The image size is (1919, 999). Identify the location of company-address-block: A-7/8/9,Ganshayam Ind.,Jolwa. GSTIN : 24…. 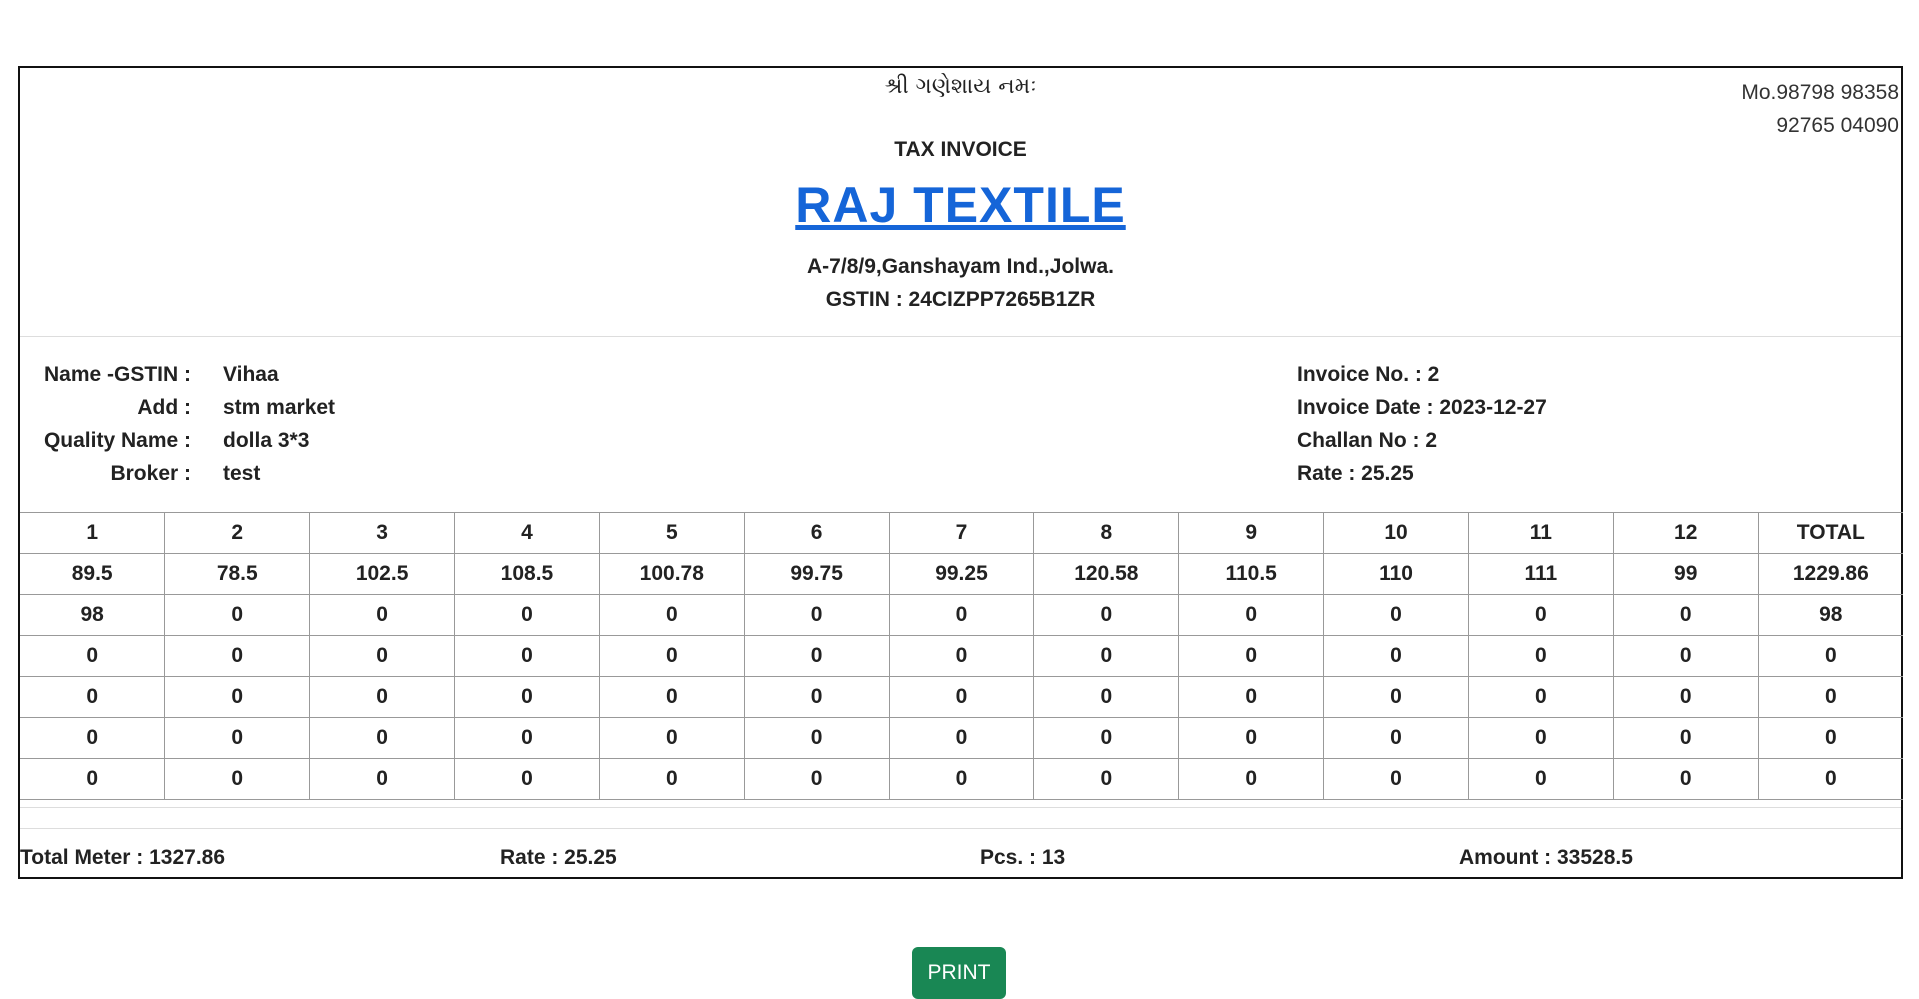
(960, 283).